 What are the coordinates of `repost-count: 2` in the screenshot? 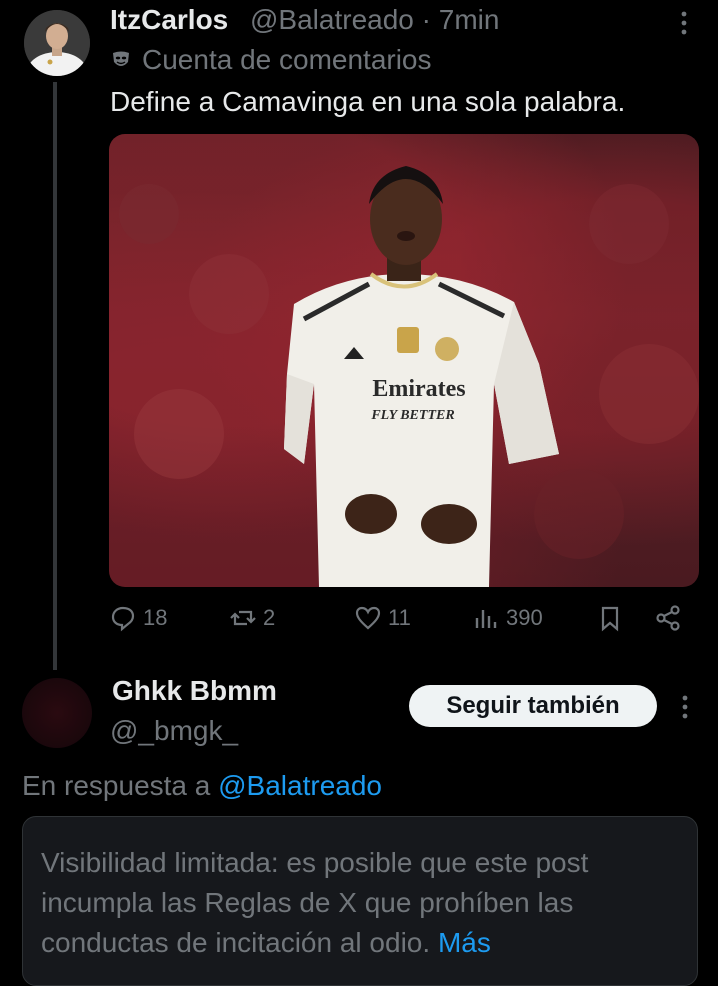 It's located at (269, 617).